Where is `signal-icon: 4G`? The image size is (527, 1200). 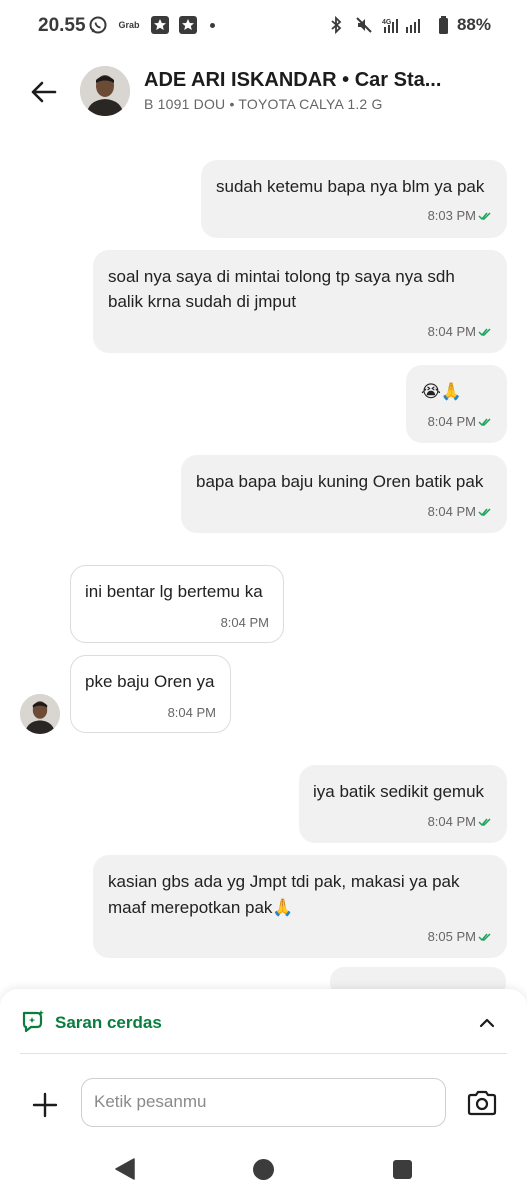
signal-icon: 4G is located at coordinates (401, 26).